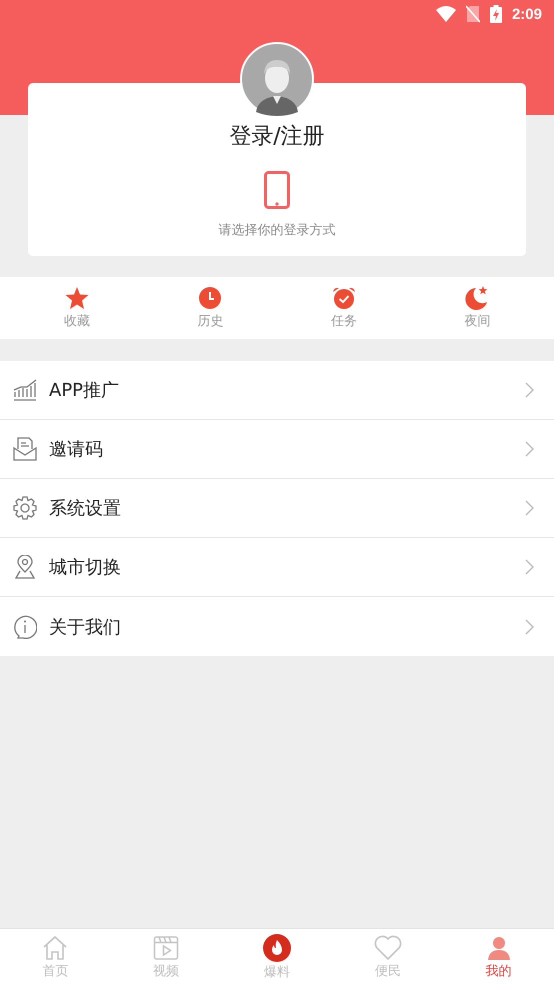 The image size is (554, 986). What do you see at coordinates (277, 190) in the screenshot?
I see `phone-icon` at bounding box center [277, 190].